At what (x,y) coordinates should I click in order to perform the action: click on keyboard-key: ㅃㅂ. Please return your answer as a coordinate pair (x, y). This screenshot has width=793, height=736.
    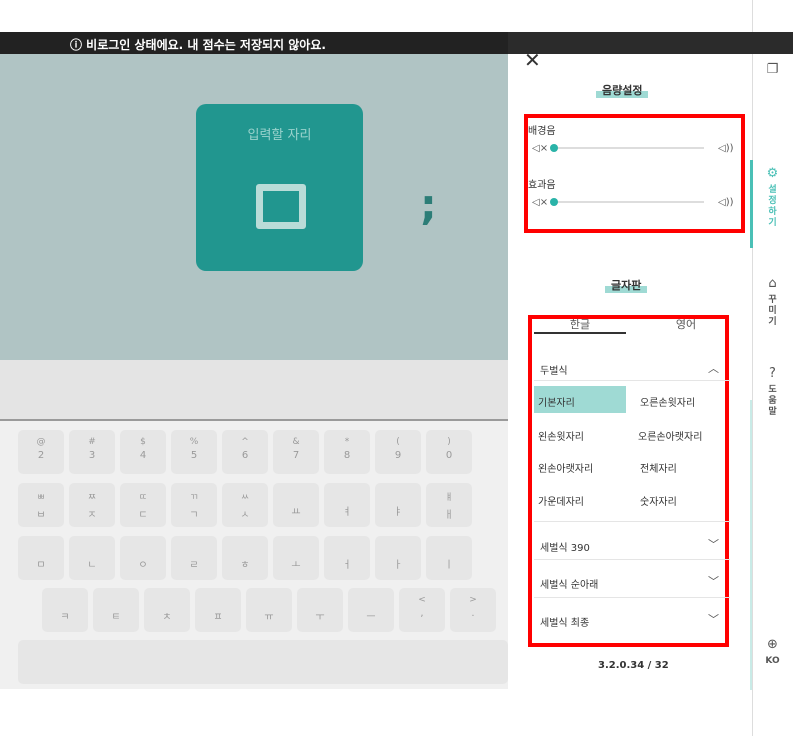
    Looking at the image, I should click on (41, 505).